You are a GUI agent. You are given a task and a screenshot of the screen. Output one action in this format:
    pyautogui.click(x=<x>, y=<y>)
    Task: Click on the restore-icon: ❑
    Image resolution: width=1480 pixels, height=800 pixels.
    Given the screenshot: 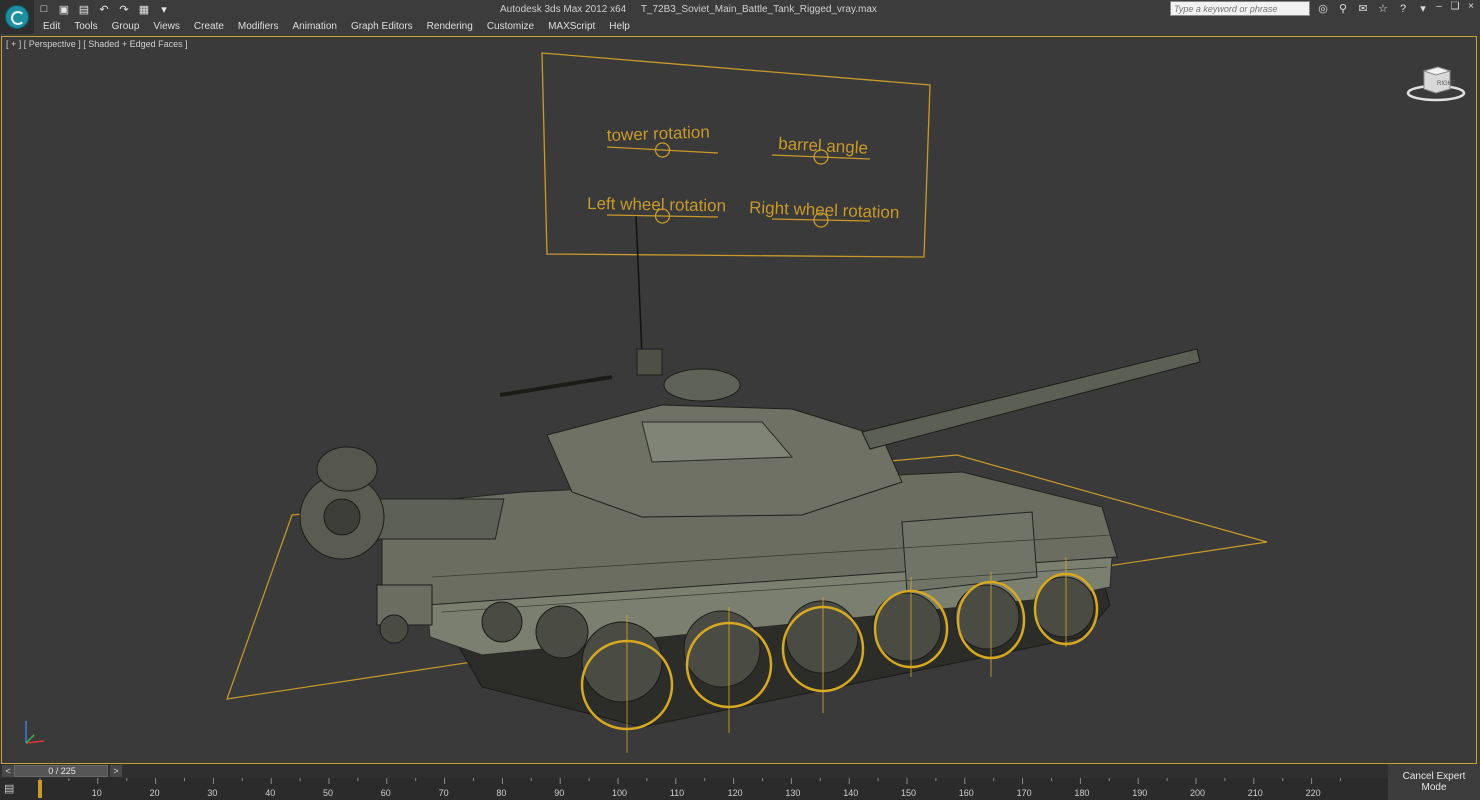 What is the action you would take?
    pyautogui.click(x=1455, y=7)
    